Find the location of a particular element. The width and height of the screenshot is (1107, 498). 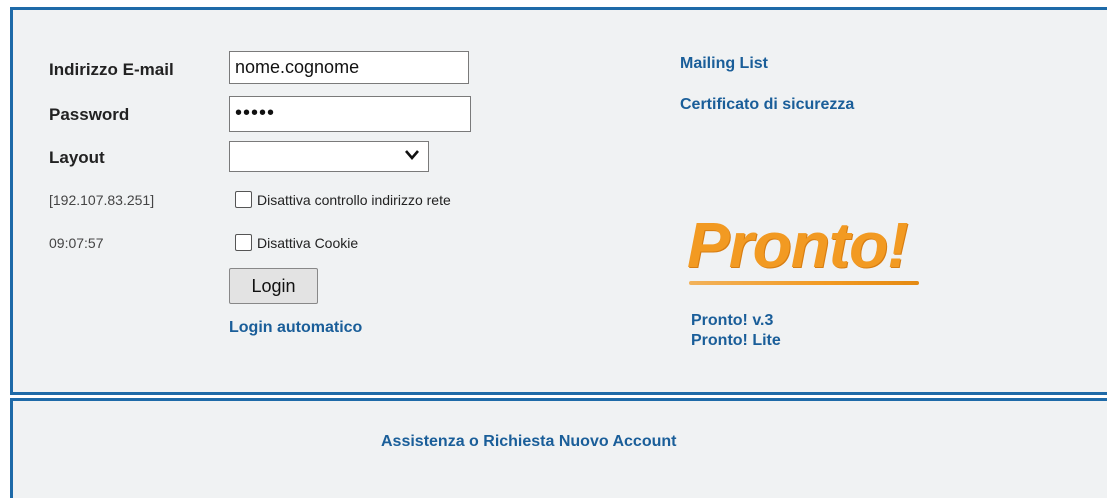

pronto-logo-text: Pronto! is located at coordinates (797, 245).